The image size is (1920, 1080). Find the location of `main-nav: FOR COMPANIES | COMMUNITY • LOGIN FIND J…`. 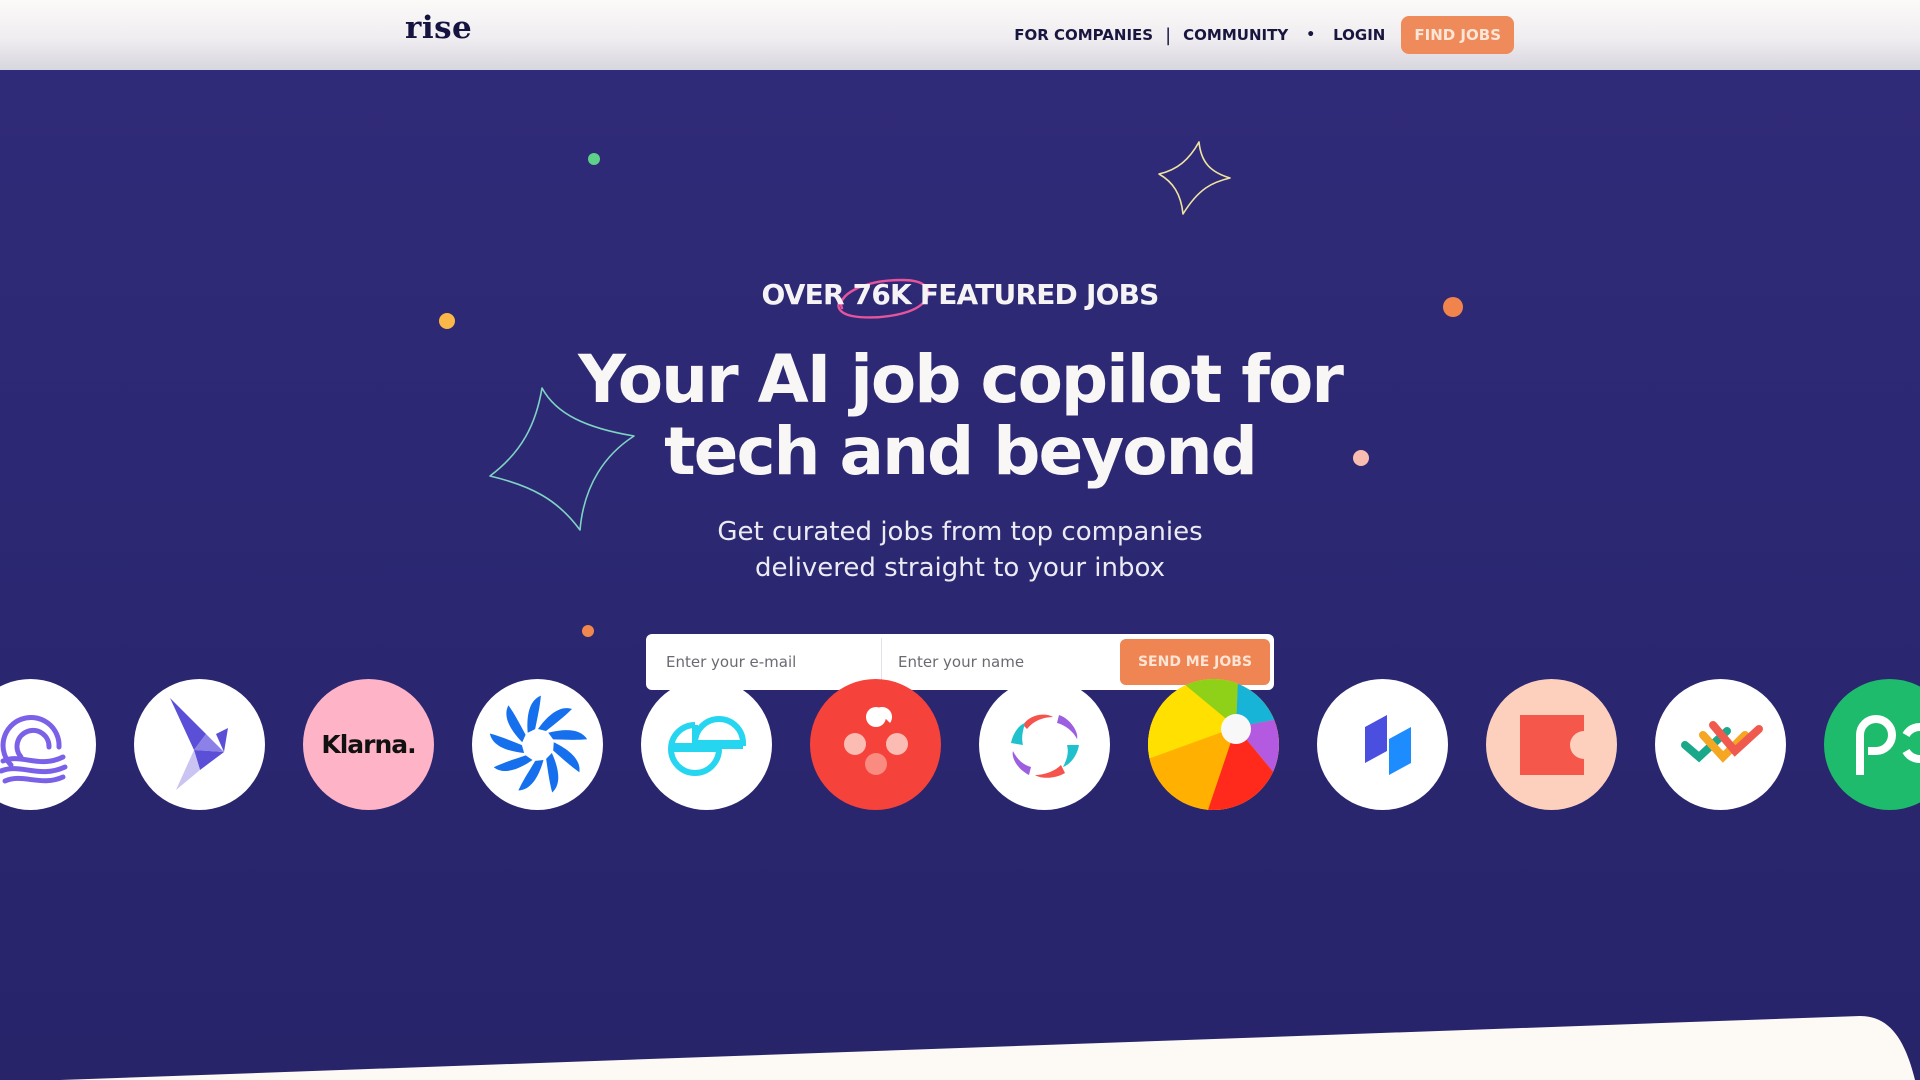

main-nav: FOR COMPANIES | COMMUNITY • LOGIN FIND J… is located at coordinates (1264, 35).